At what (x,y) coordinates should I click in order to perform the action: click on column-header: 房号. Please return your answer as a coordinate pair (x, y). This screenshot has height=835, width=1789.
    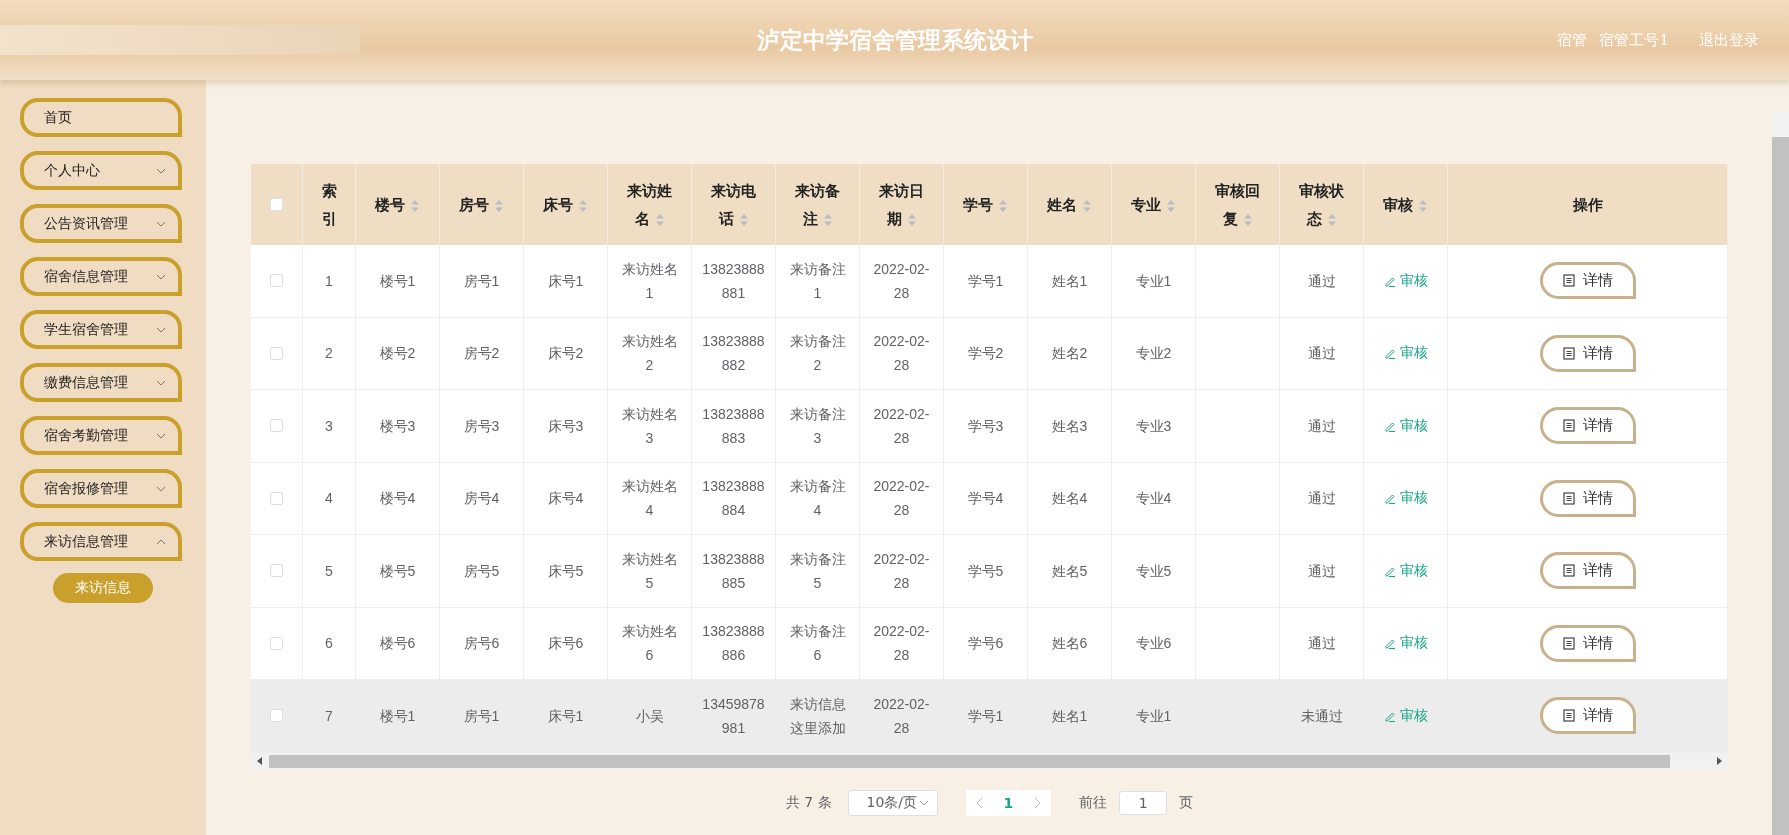
    Looking at the image, I should click on (481, 204).